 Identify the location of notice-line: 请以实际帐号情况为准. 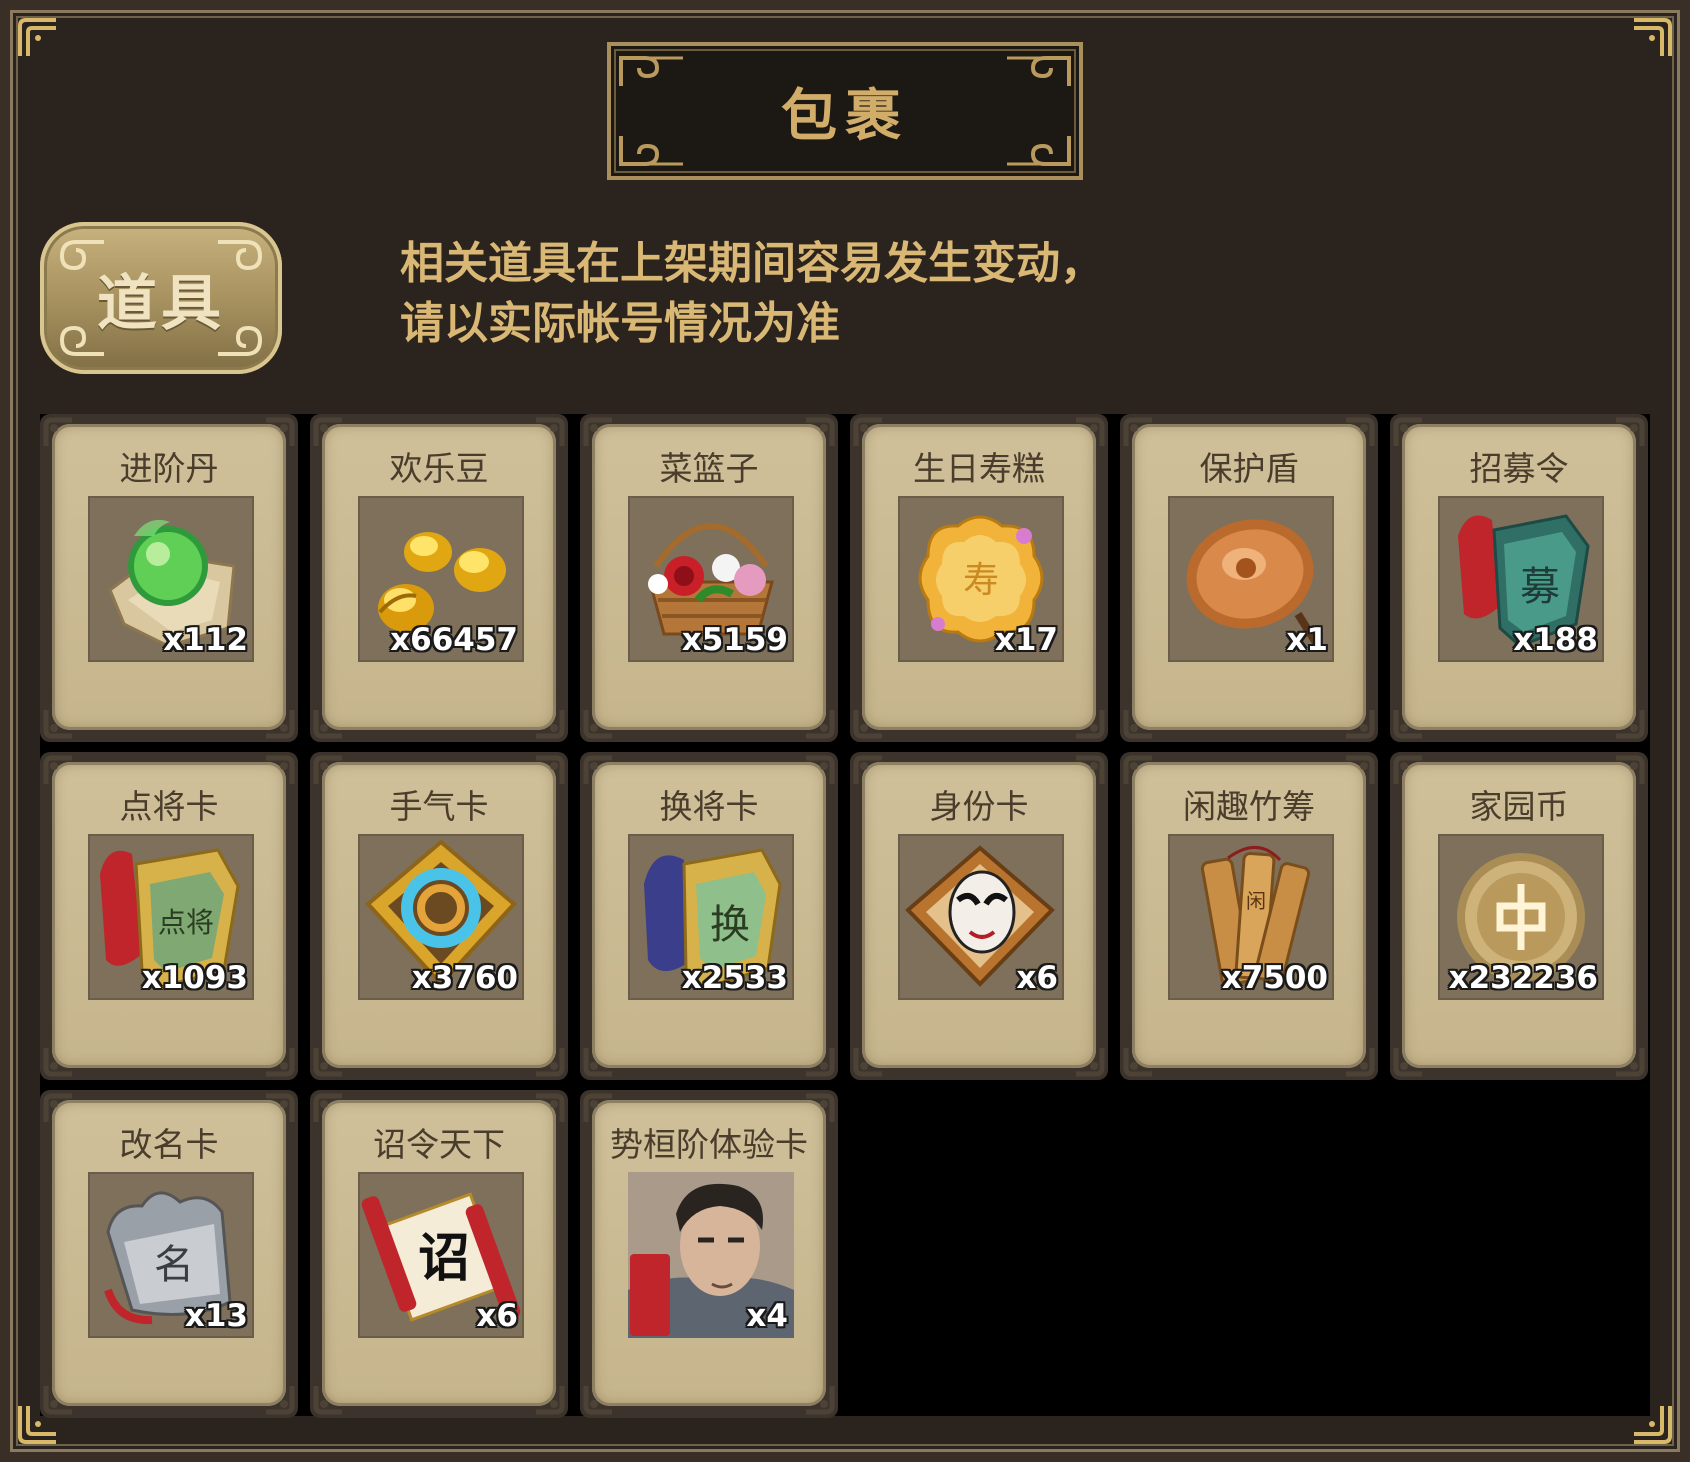
(620, 323).